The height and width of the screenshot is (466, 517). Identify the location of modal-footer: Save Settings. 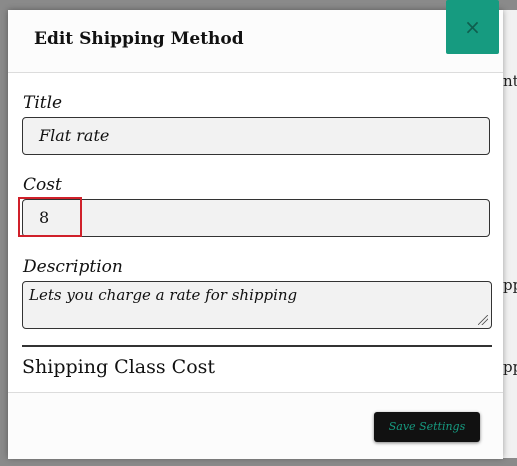
(255, 425).